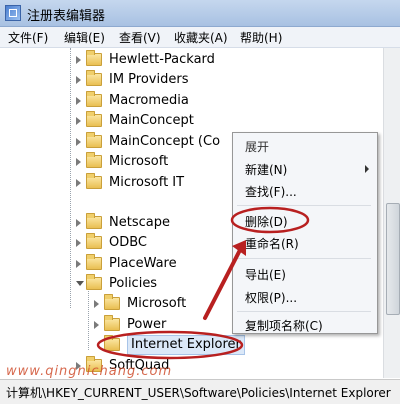 The height and width of the screenshot is (404, 400). What do you see at coordinates (393, 259) in the screenshot?
I see `scrollbar-thumb` at bounding box center [393, 259].